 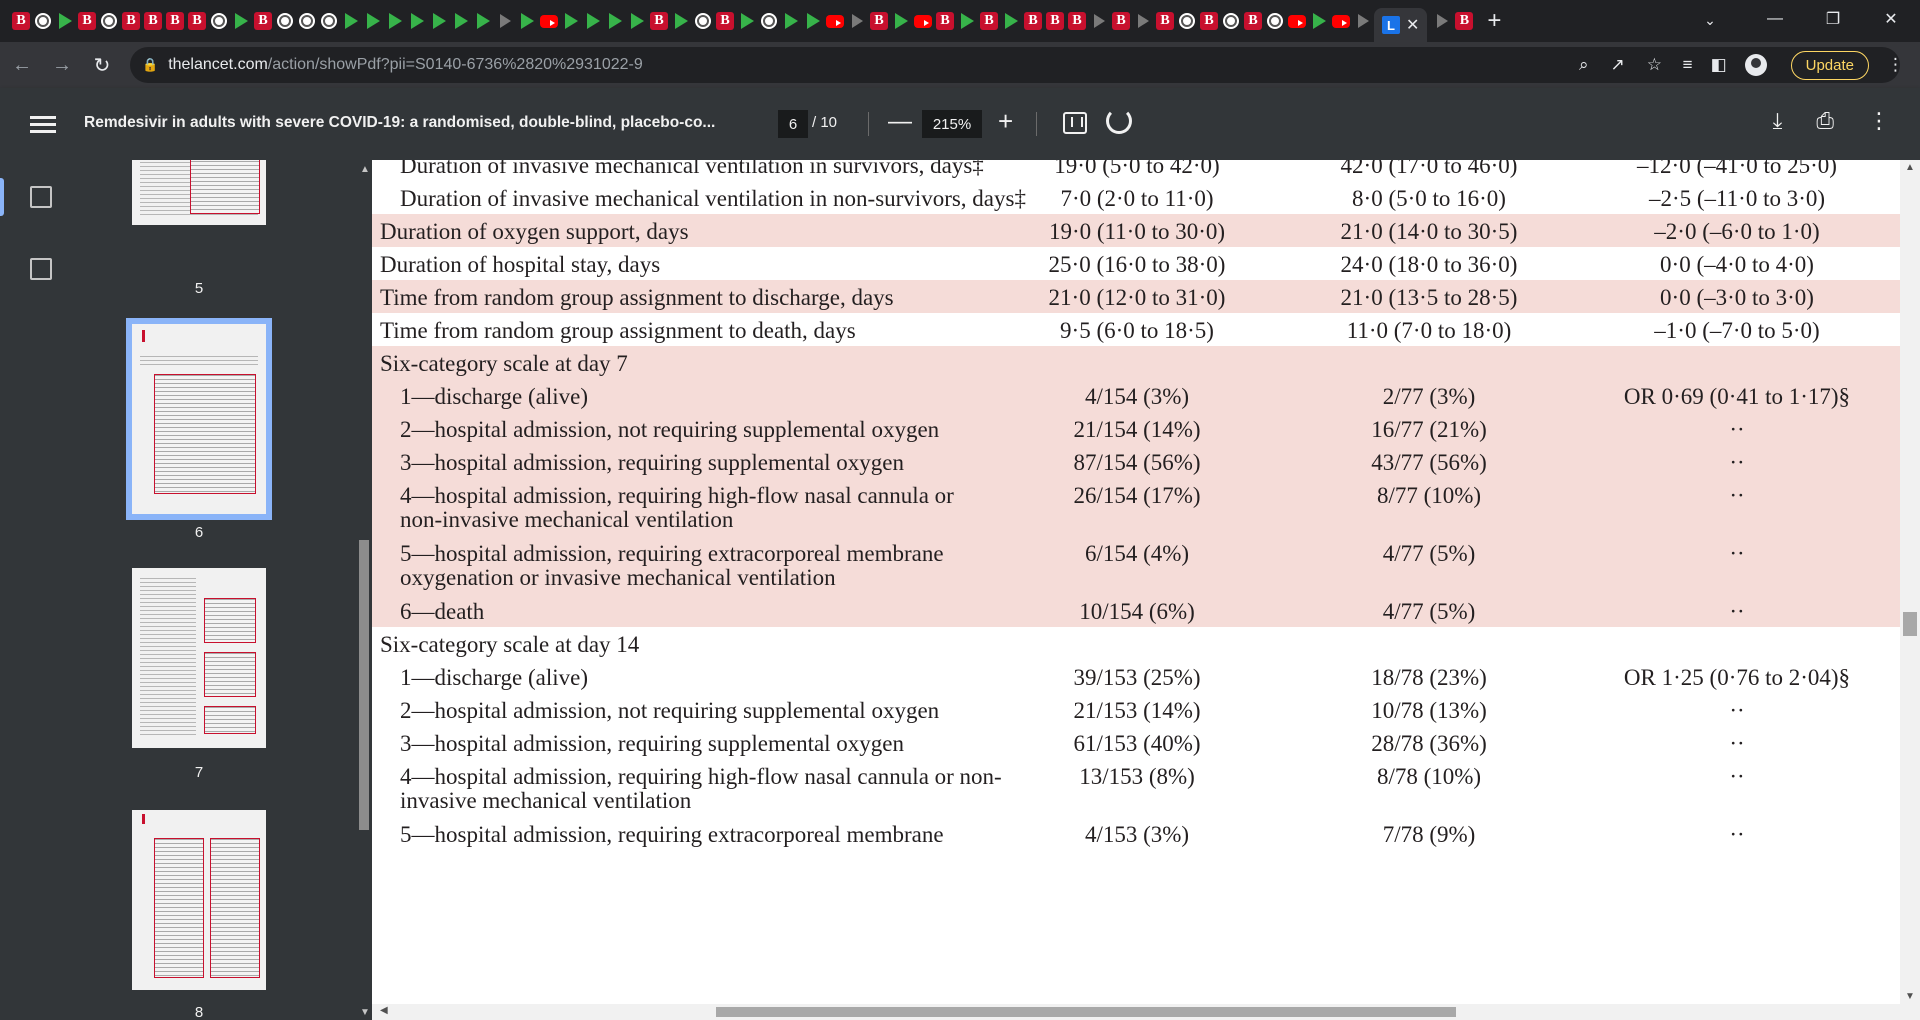 What do you see at coordinates (150, 65) in the screenshot?
I see `lock-icon: 🔒` at bounding box center [150, 65].